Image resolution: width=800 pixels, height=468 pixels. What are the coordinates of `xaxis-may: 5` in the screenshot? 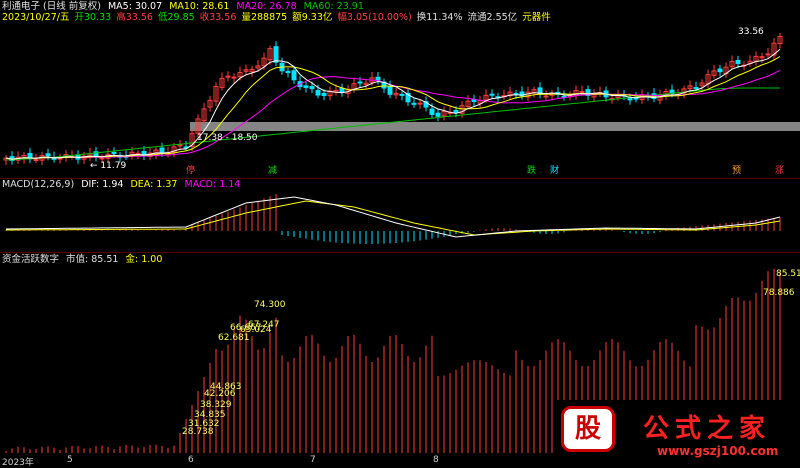 It's located at (70, 460).